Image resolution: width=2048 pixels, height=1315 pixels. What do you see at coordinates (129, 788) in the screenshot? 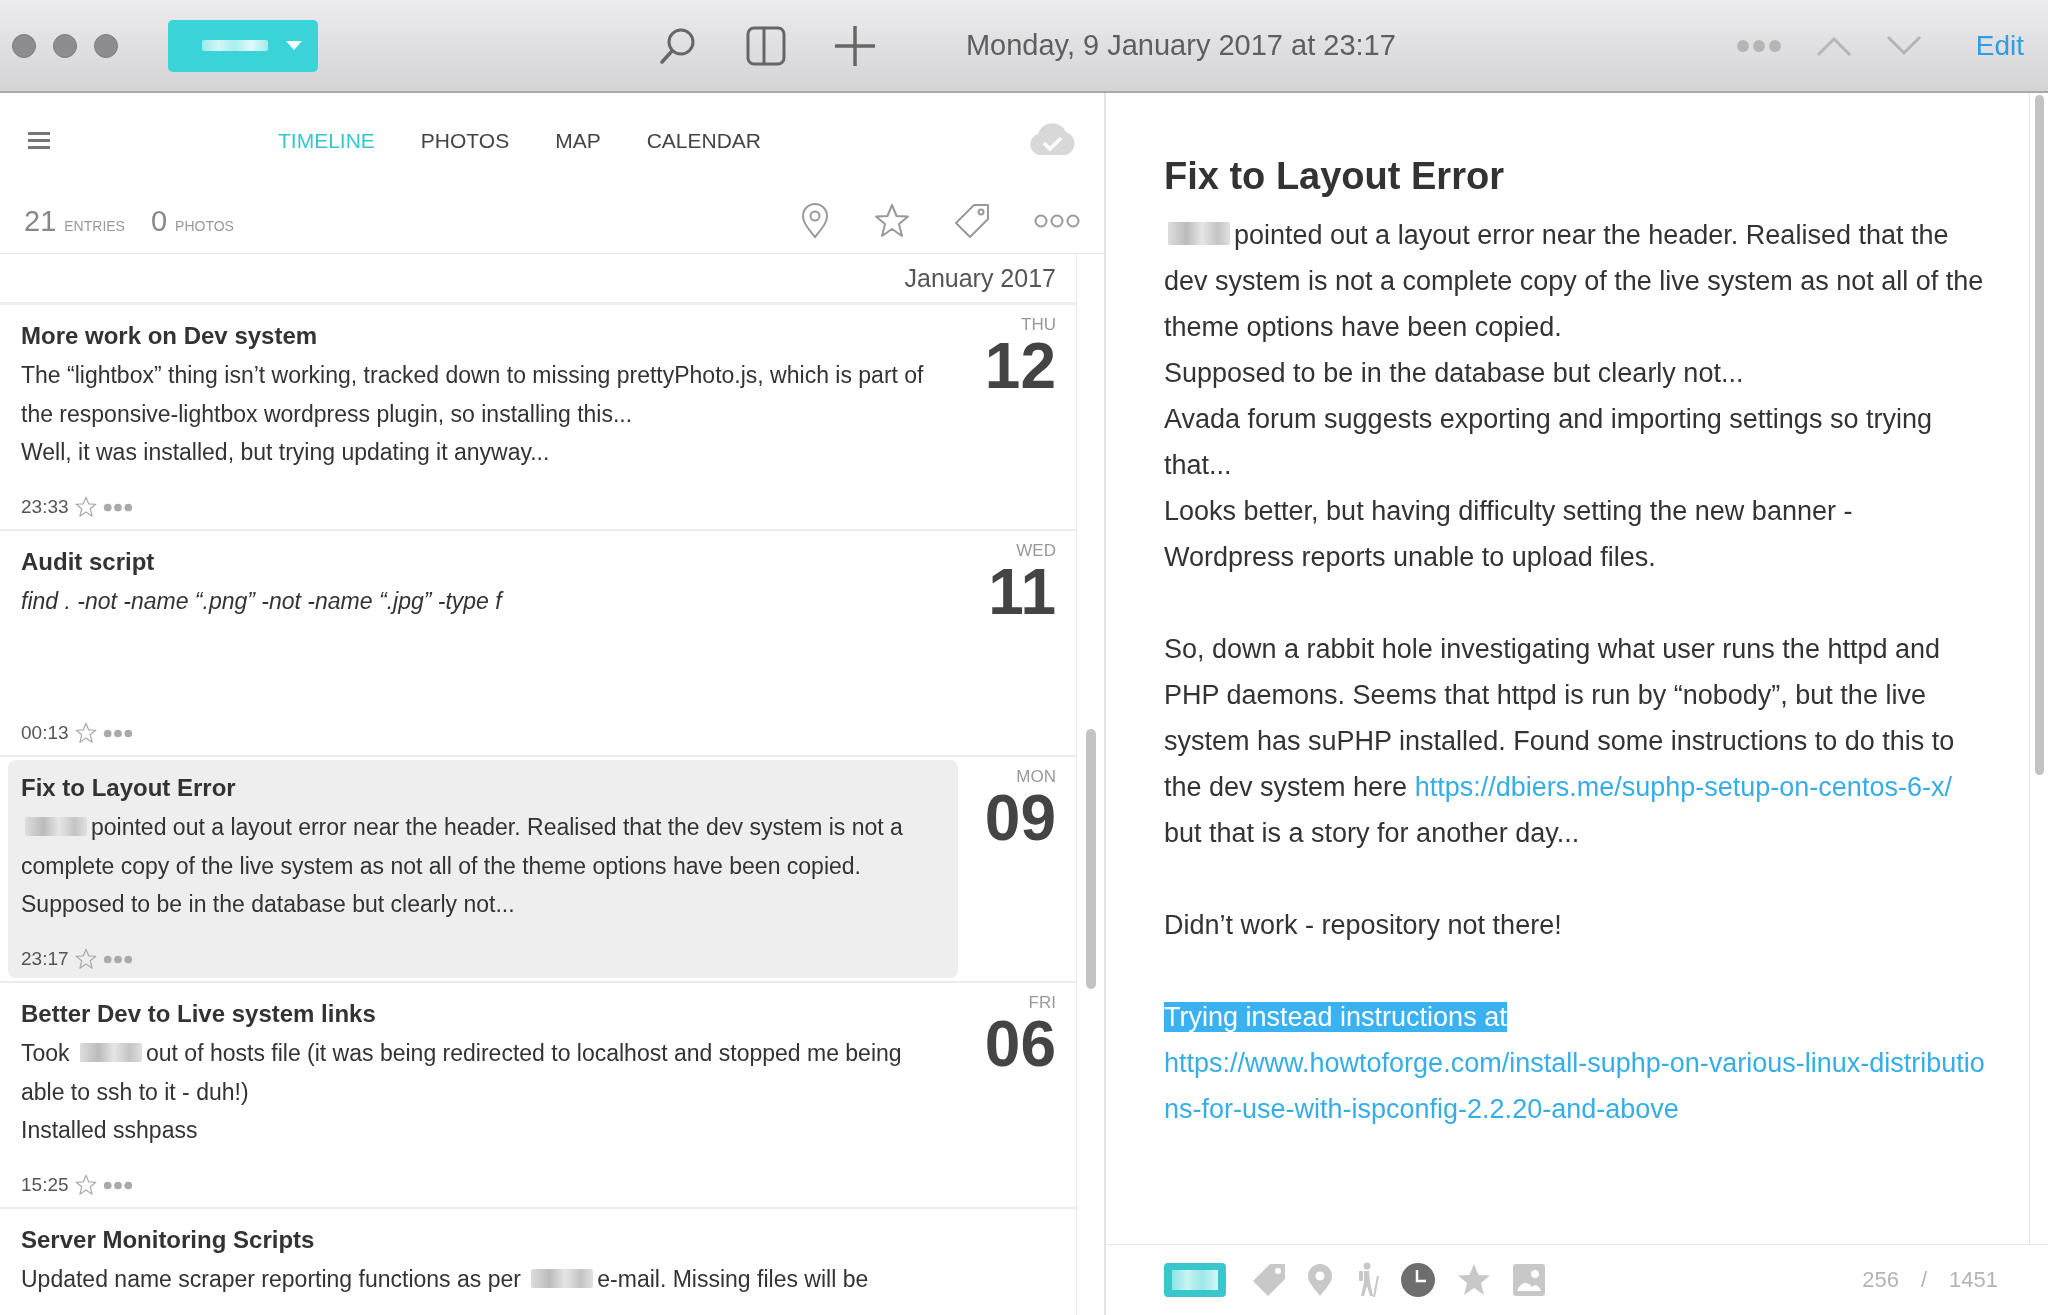
I see `entry-title: Fix to Layout Error` at bounding box center [129, 788].